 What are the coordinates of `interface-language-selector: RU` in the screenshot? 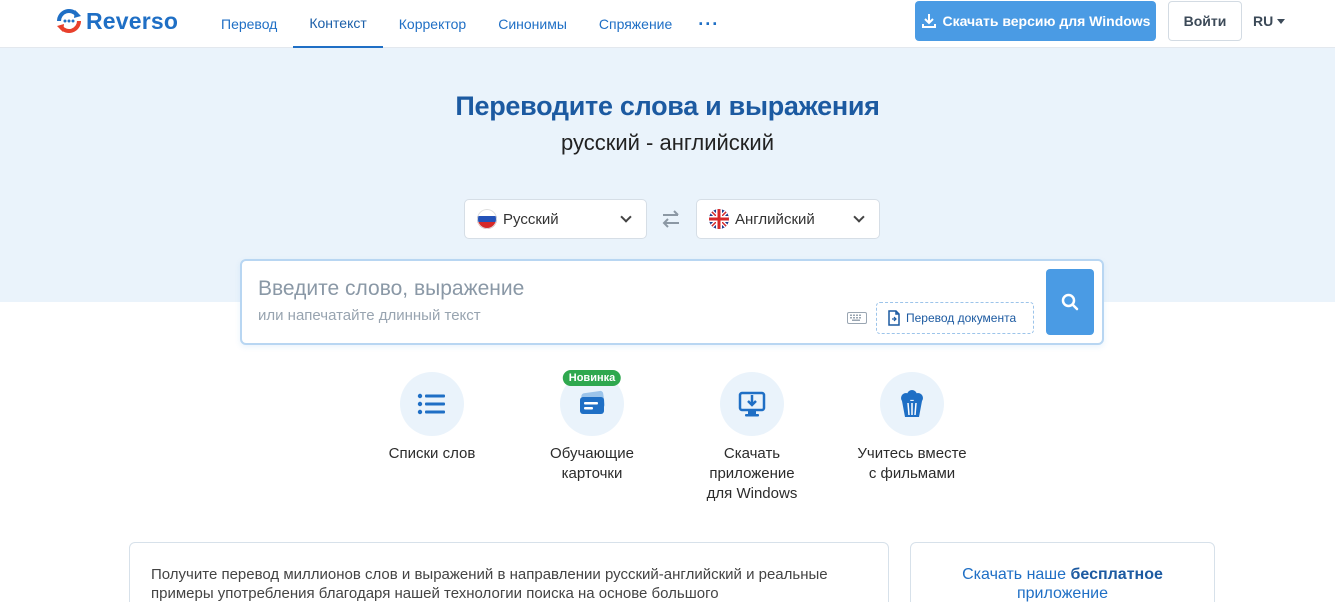 It's located at (1269, 21).